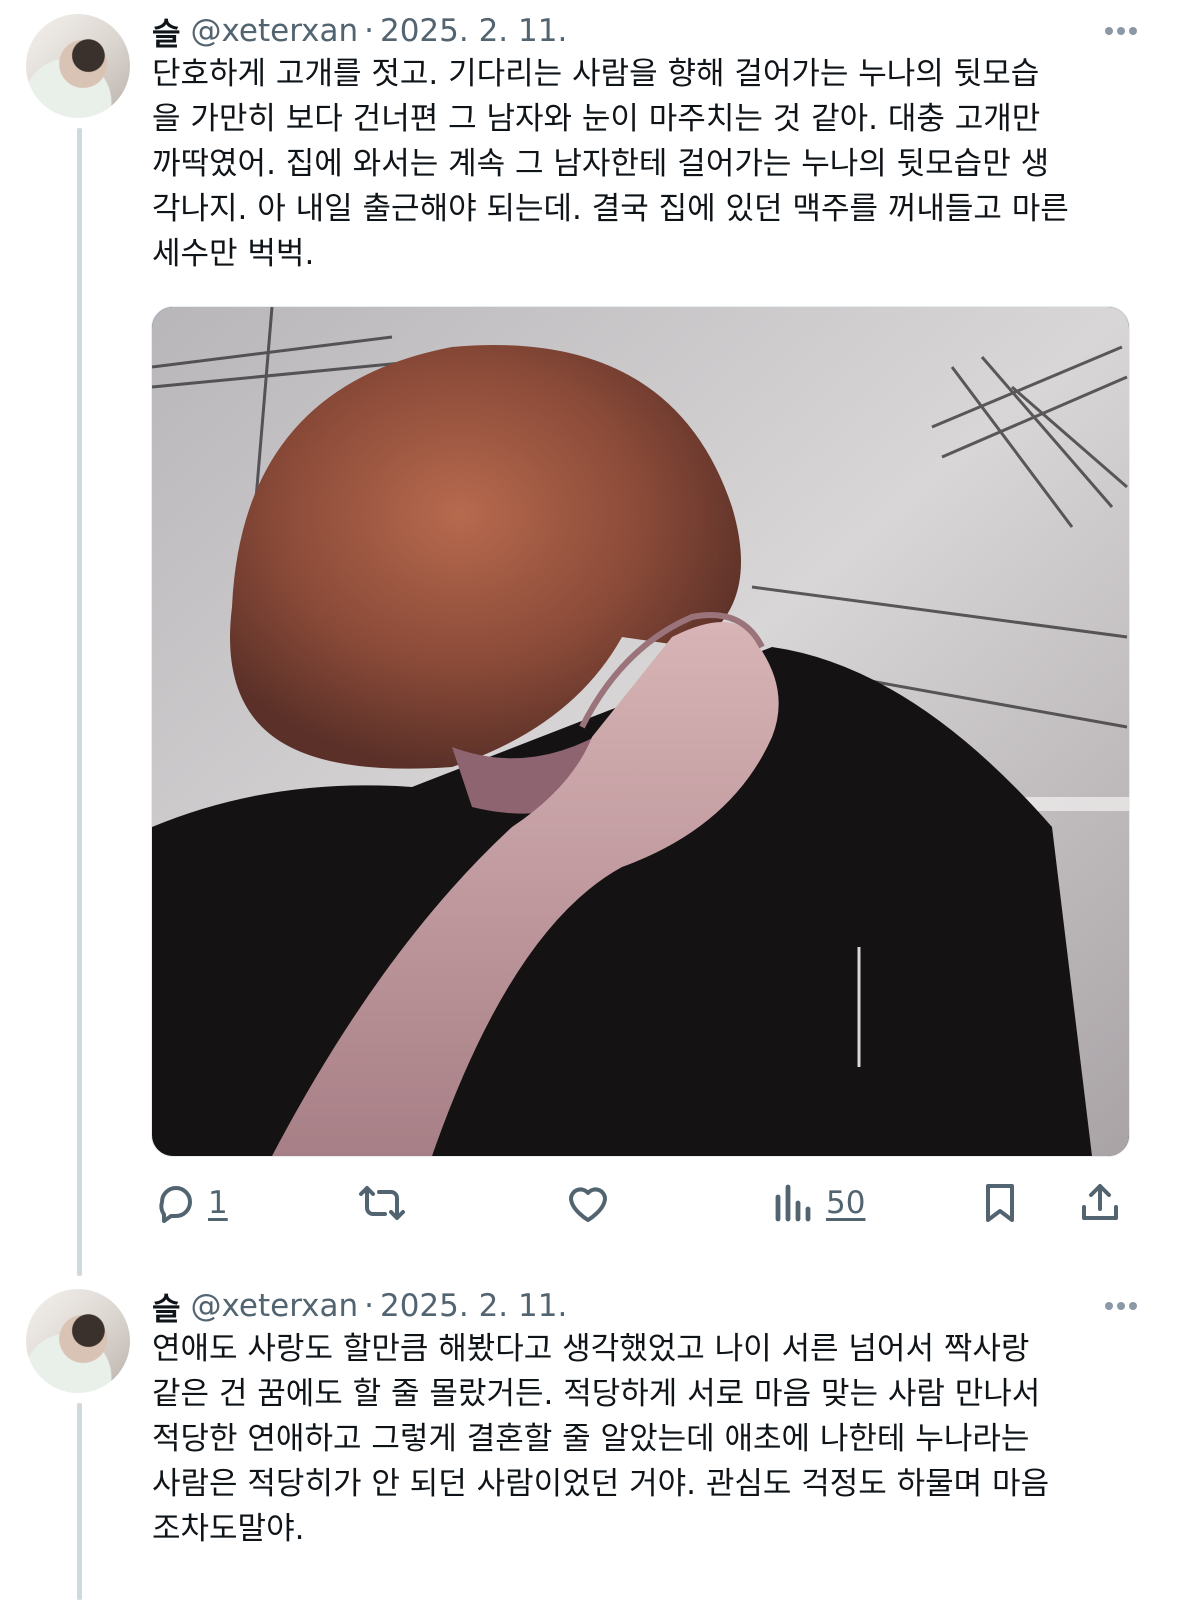 The image size is (1179, 1600). What do you see at coordinates (79, 702) in the screenshot?
I see `thread-connector-line` at bounding box center [79, 702].